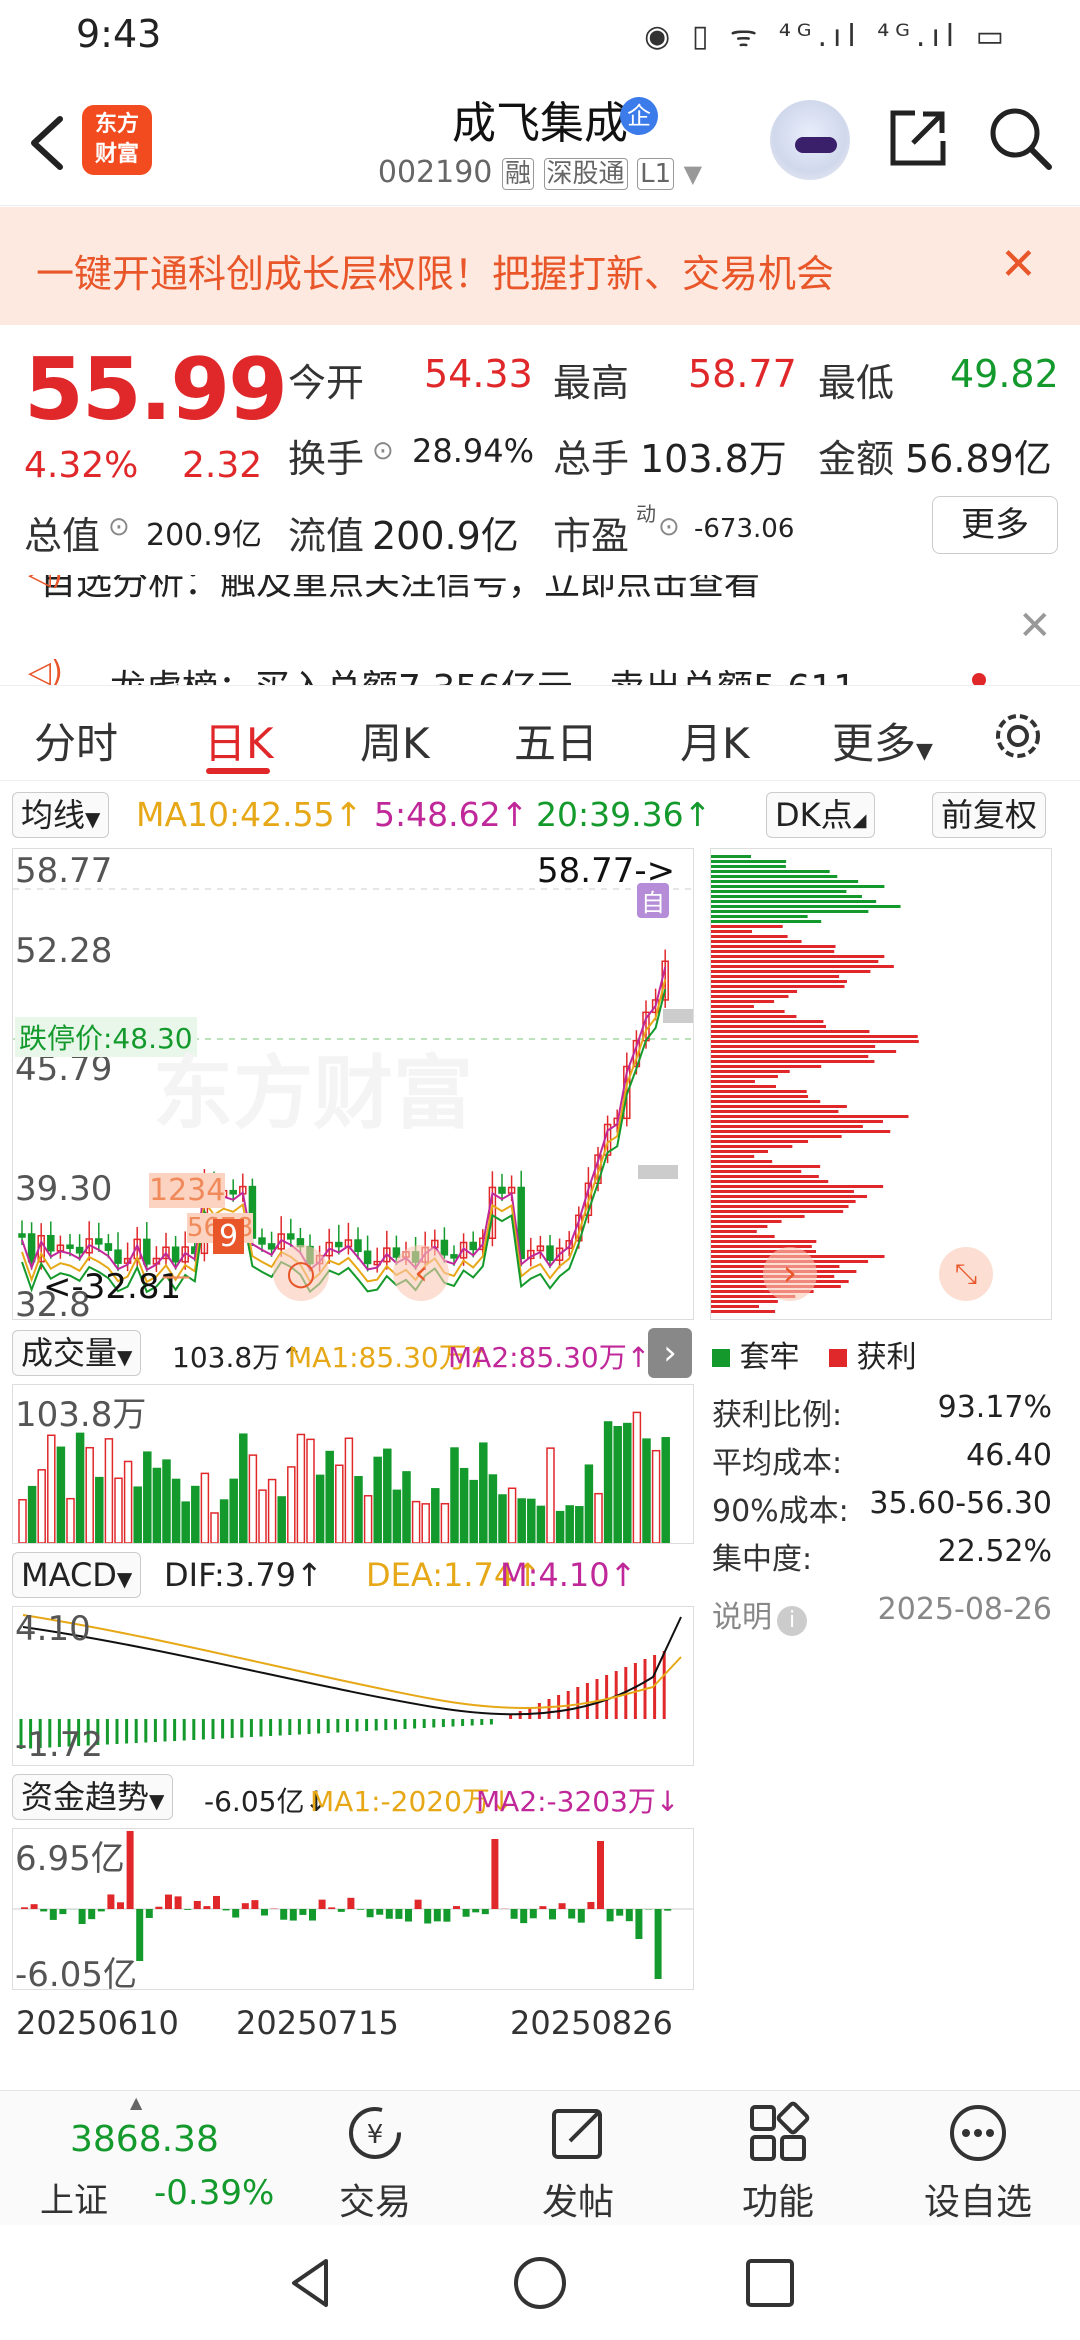  I want to click on settings-button, so click(1018, 738).